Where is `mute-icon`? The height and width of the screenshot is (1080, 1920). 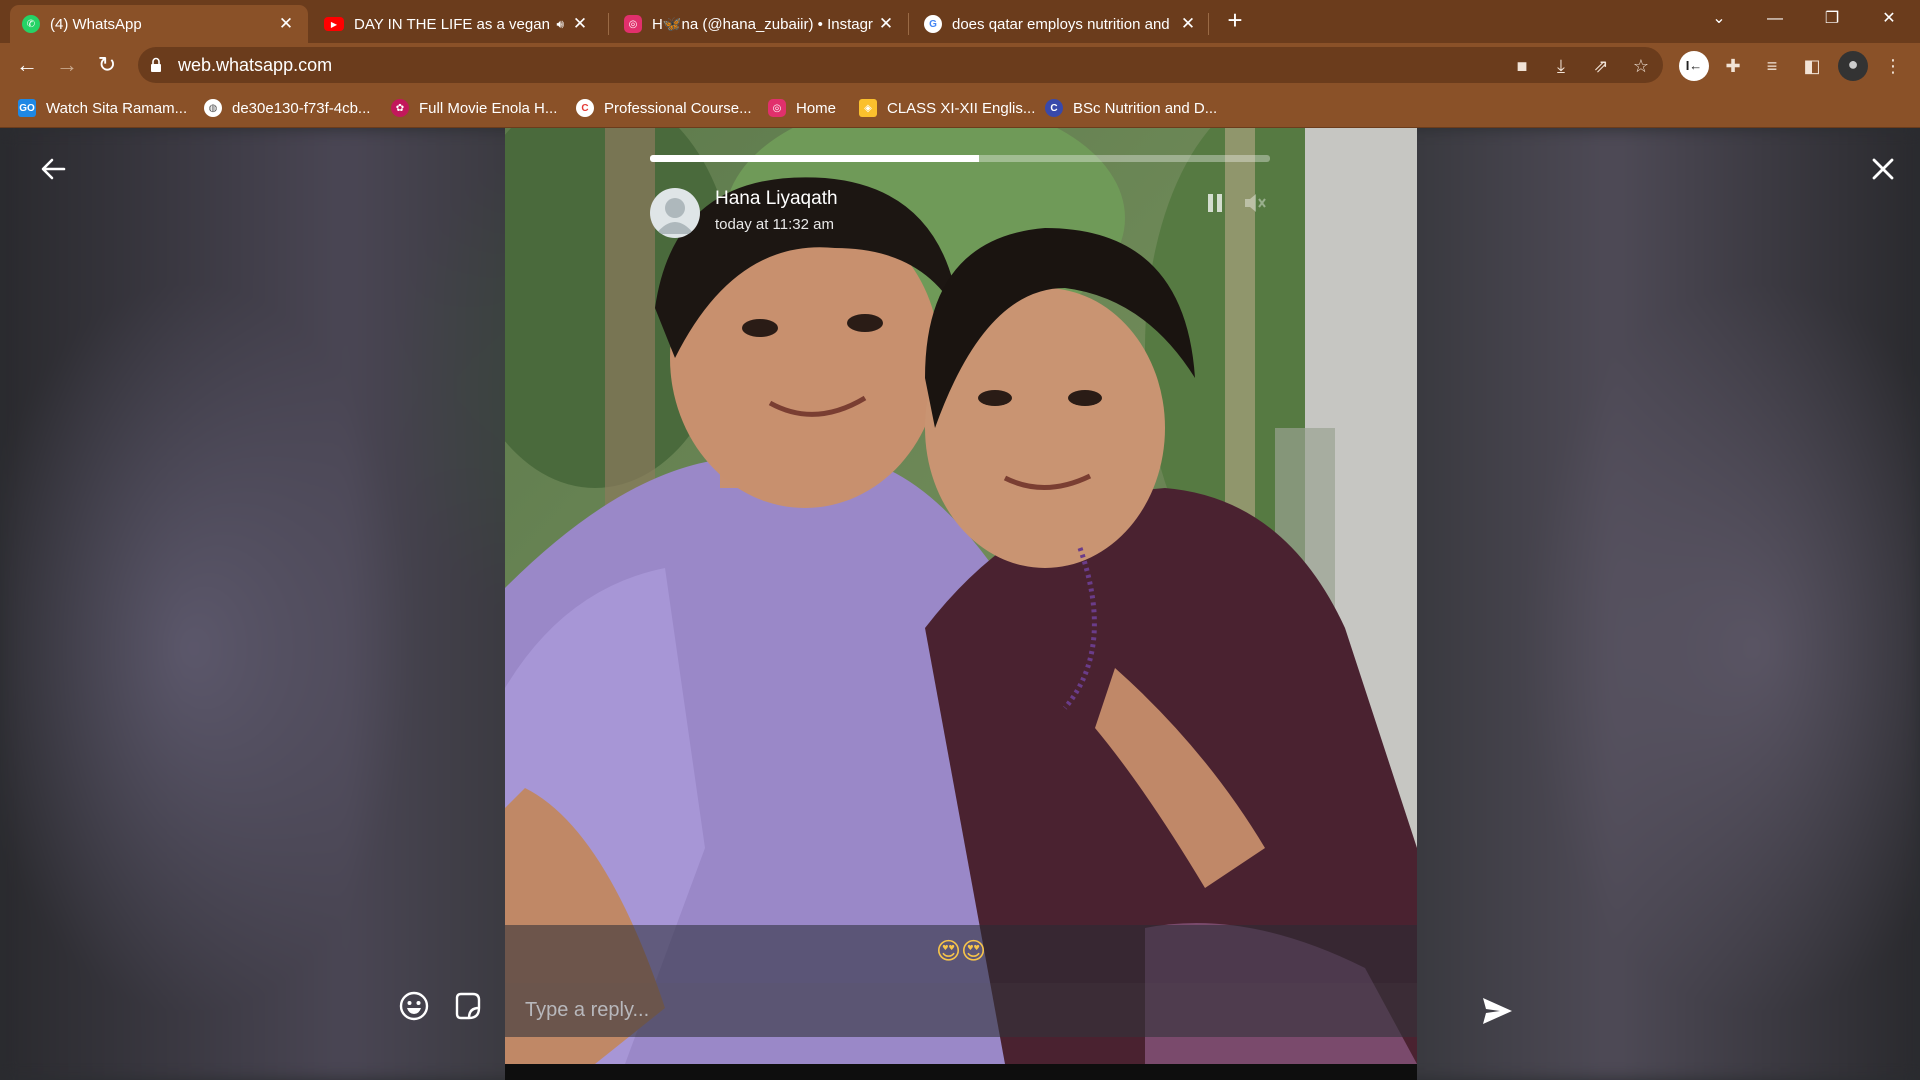 mute-icon is located at coordinates (1255, 203).